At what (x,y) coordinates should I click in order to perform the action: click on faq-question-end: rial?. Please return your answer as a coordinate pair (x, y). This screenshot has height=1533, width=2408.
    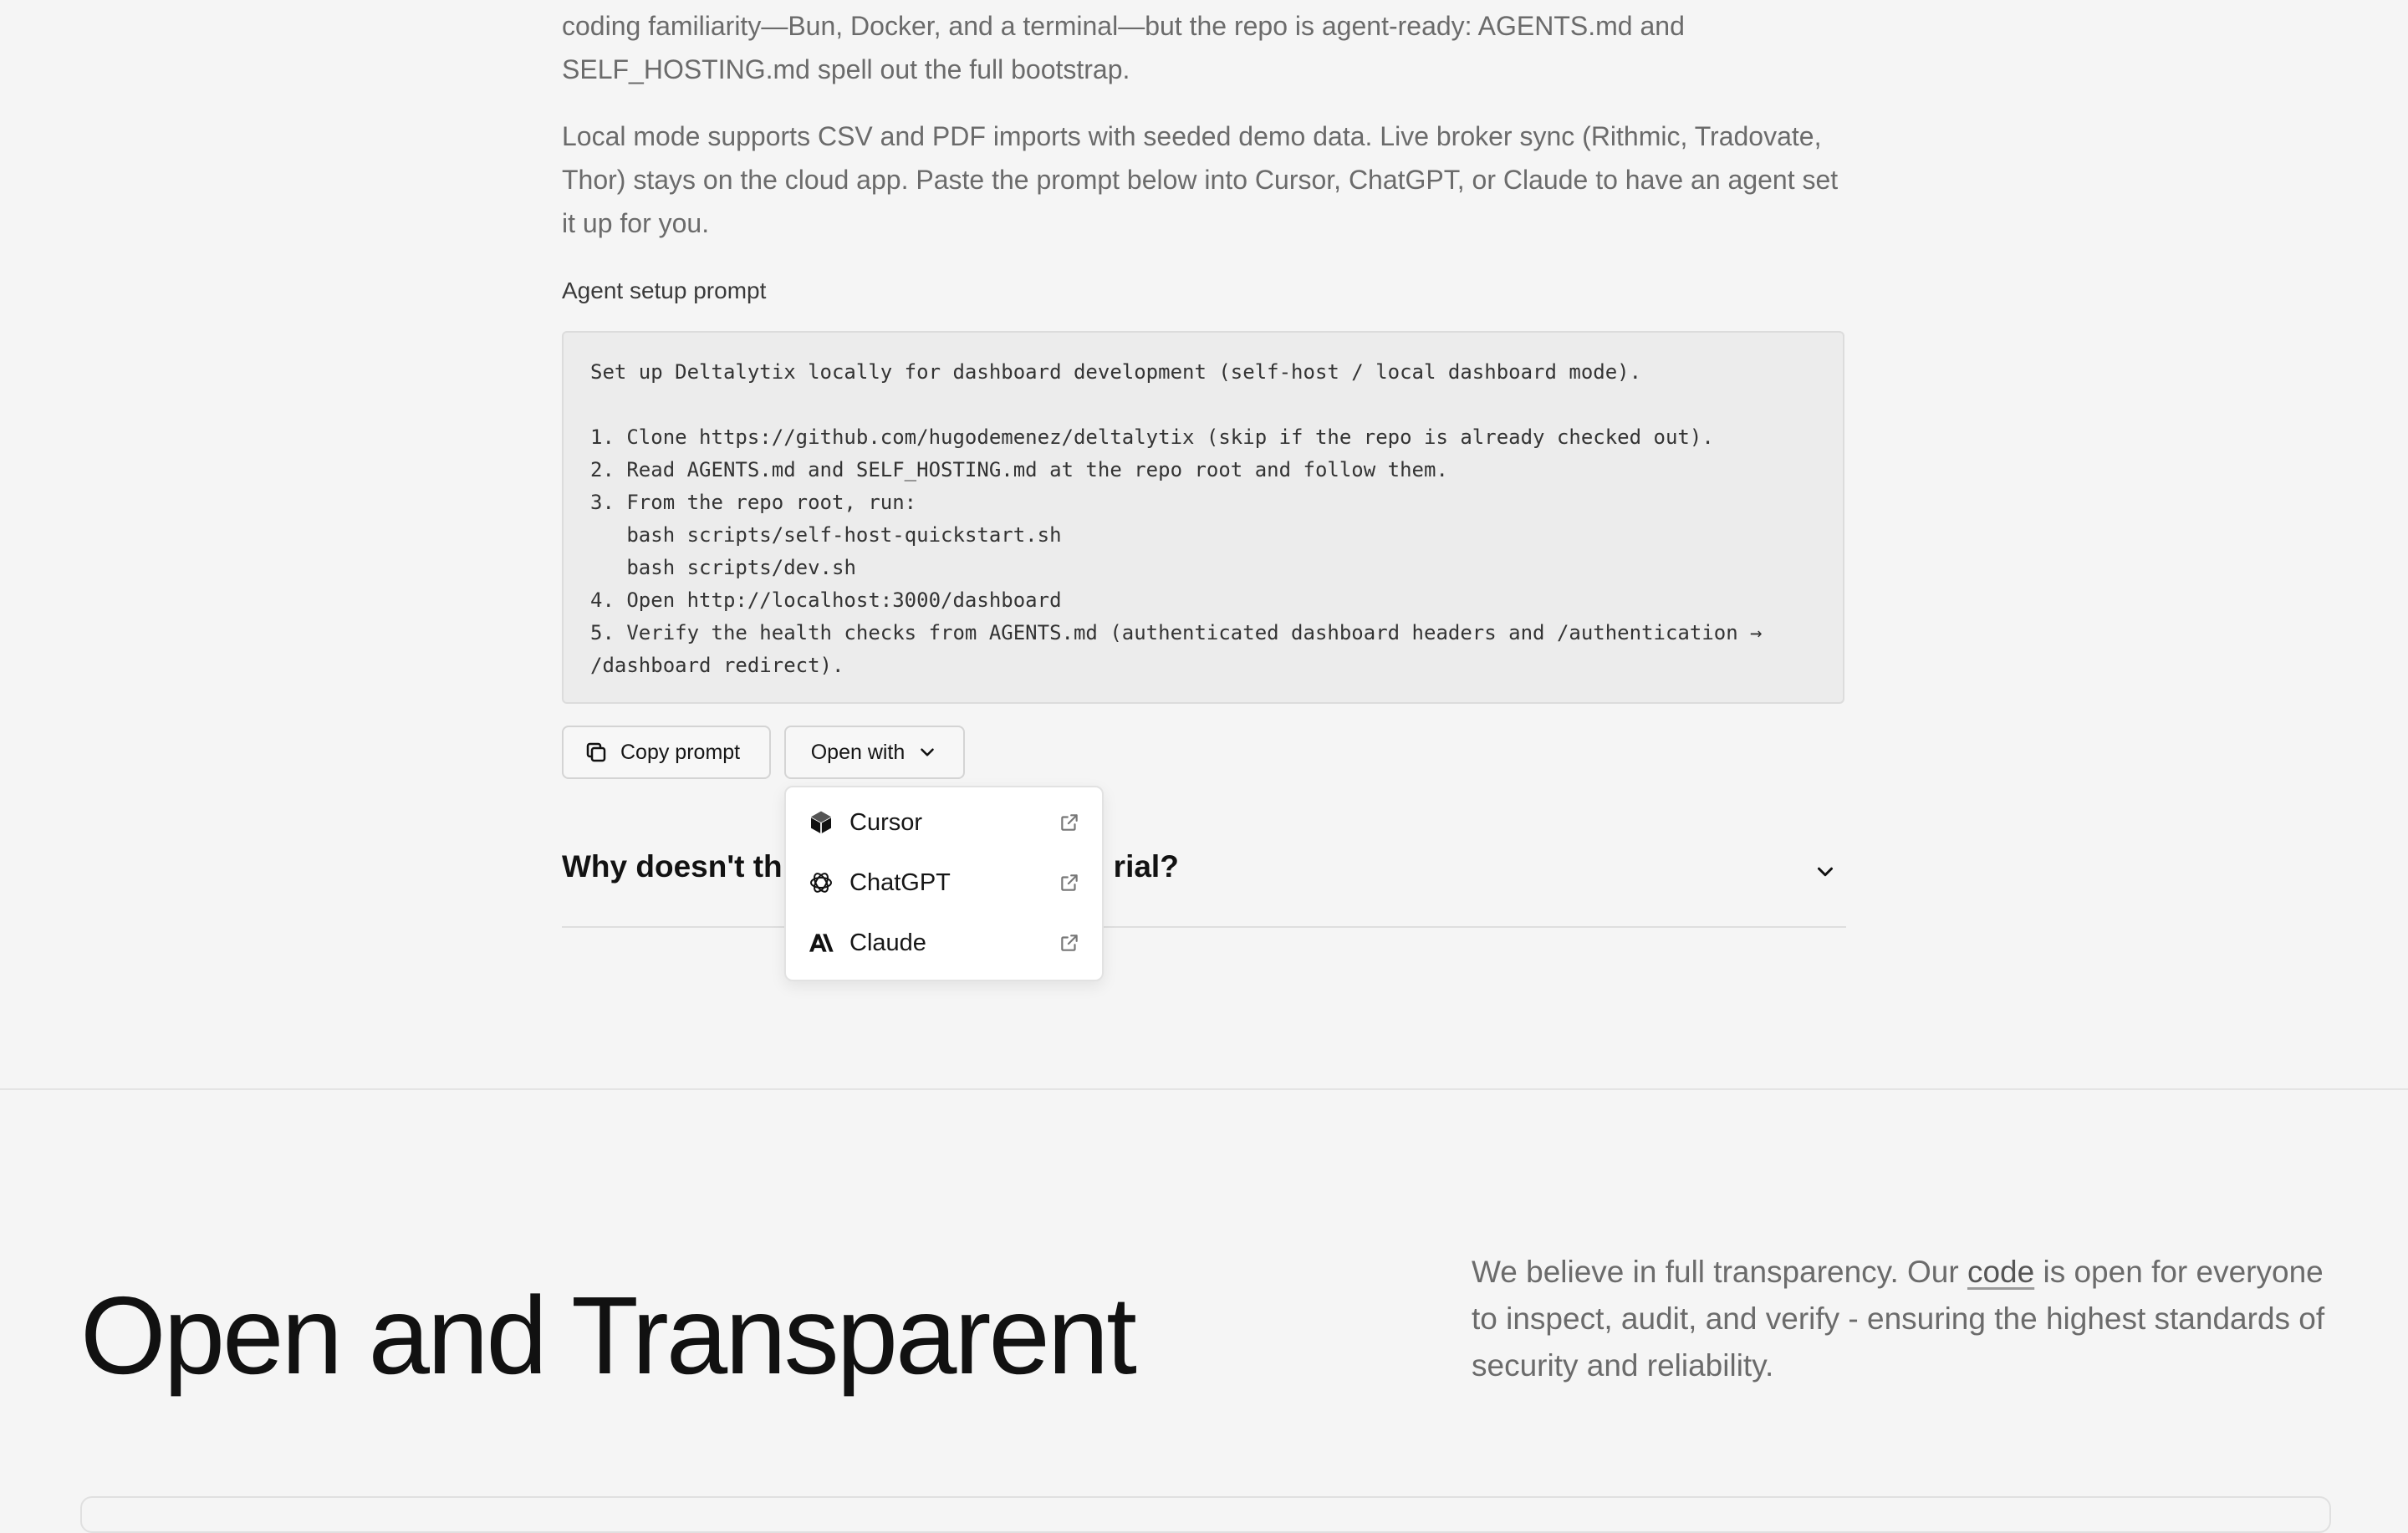
    Looking at the image, I should click on (1146, 867).